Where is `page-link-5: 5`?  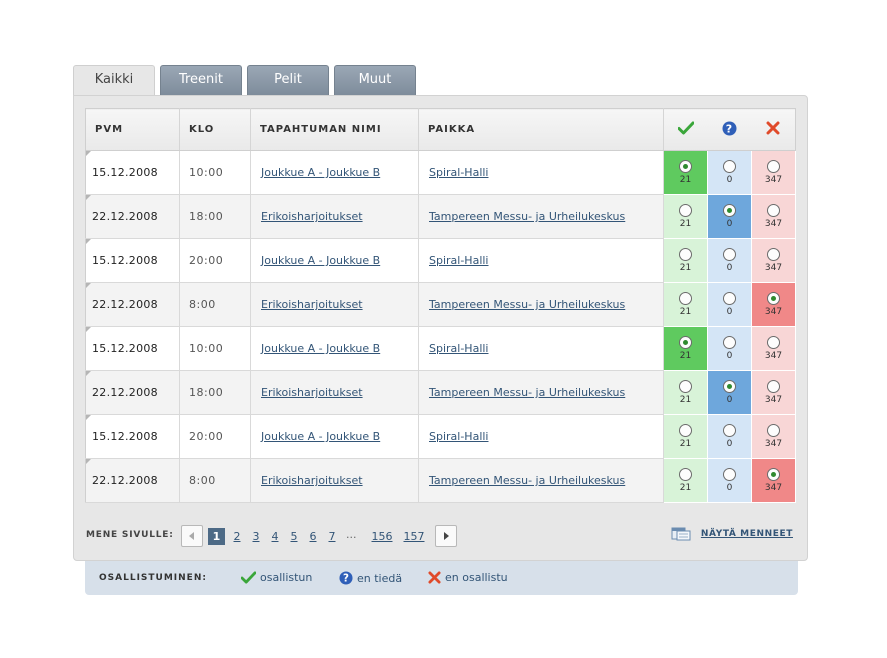 page-link-5: 5 is located at coordinates (294, 536).